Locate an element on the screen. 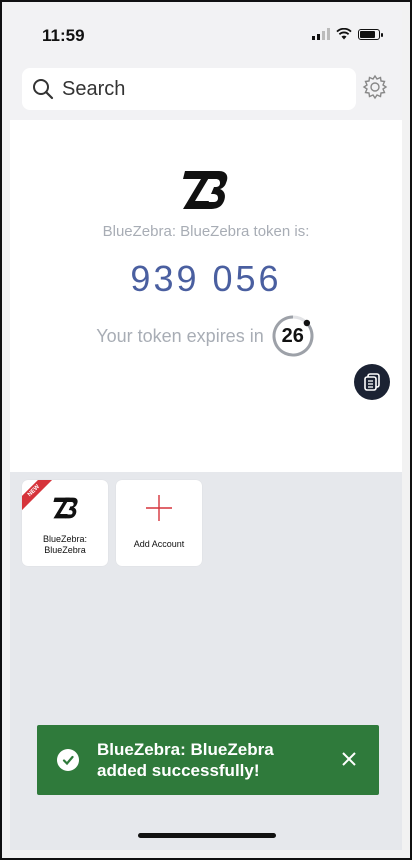 The height and width of the screenshot is (860, 412). status-icons is located at coordinates (347, 34).